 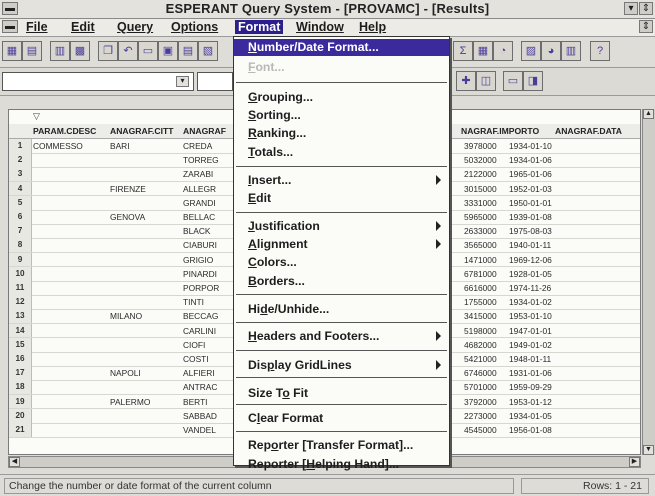 What do you see at coordinates (80, 51) in the screenshot?
I see `results-icon: ▩` at bounding box center [80, 51].